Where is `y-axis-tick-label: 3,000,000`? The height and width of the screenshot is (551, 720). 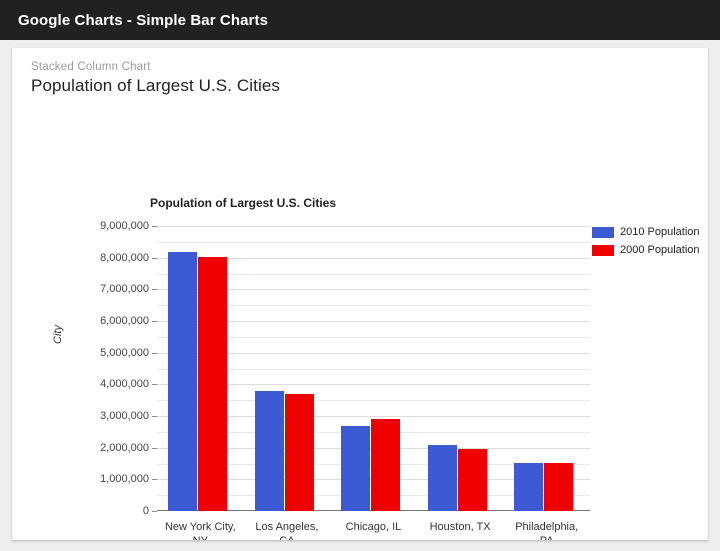 y-axis-tick-label: 3,000,000 is located at coordinates (124, 416).